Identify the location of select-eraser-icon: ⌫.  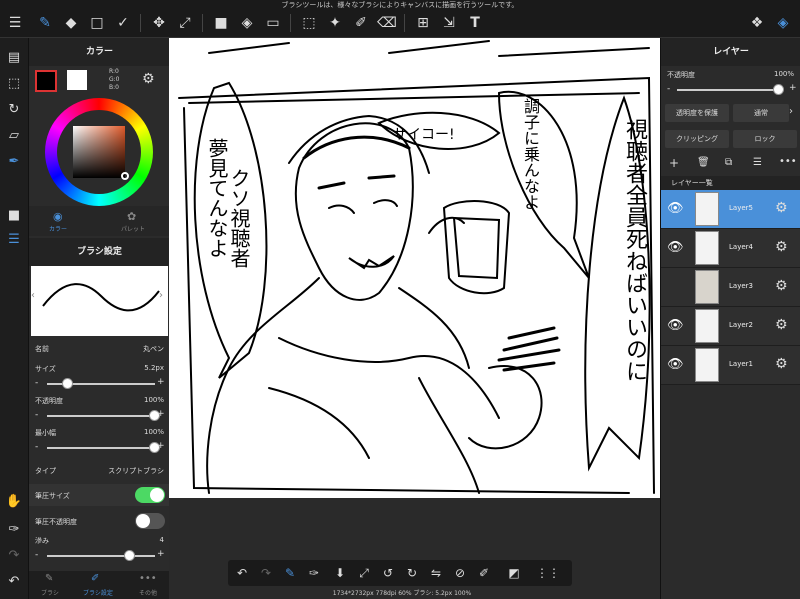
(387, 23).